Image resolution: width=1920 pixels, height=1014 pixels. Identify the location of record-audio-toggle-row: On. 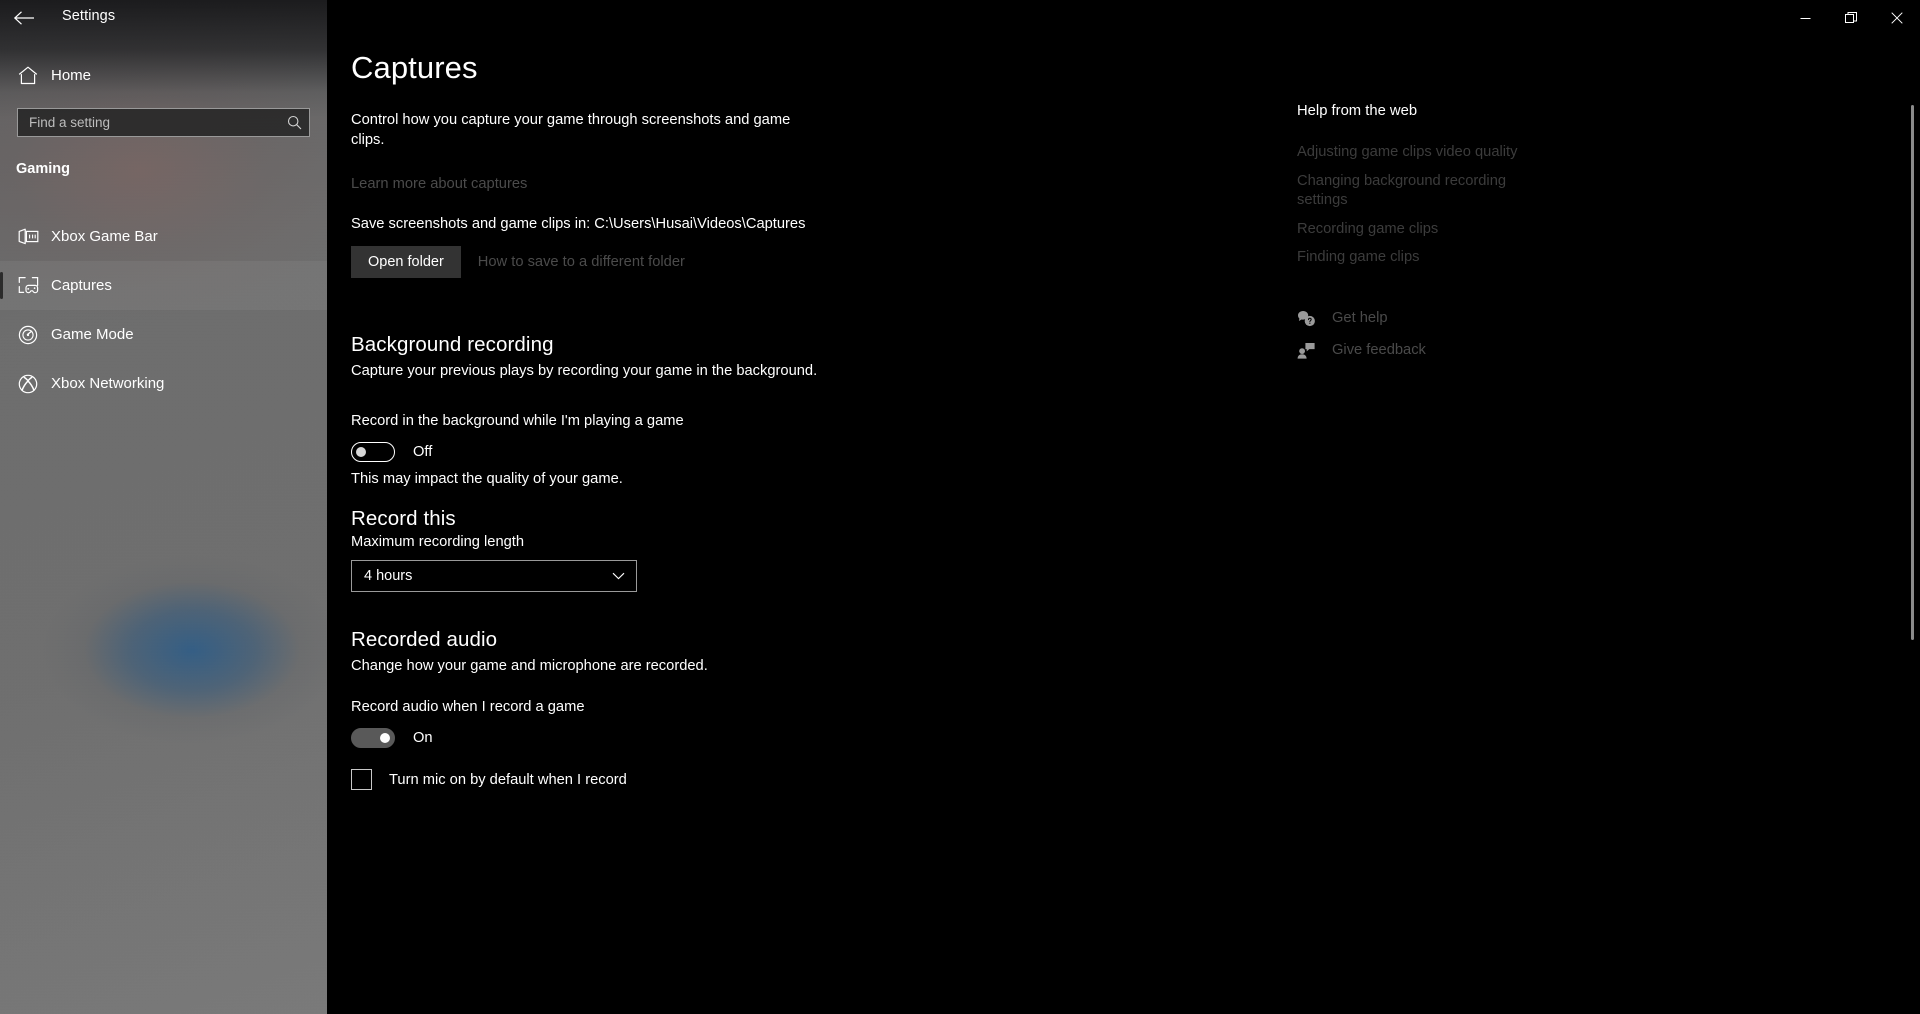
(392, 738).